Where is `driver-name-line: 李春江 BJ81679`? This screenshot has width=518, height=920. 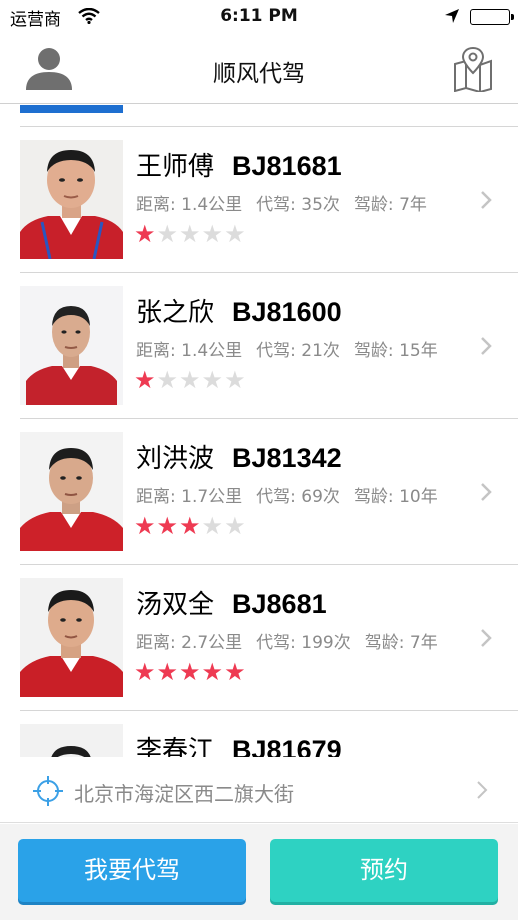
driver-name-line: 李春江 BJ81679 is located at coordinates (239, 743).